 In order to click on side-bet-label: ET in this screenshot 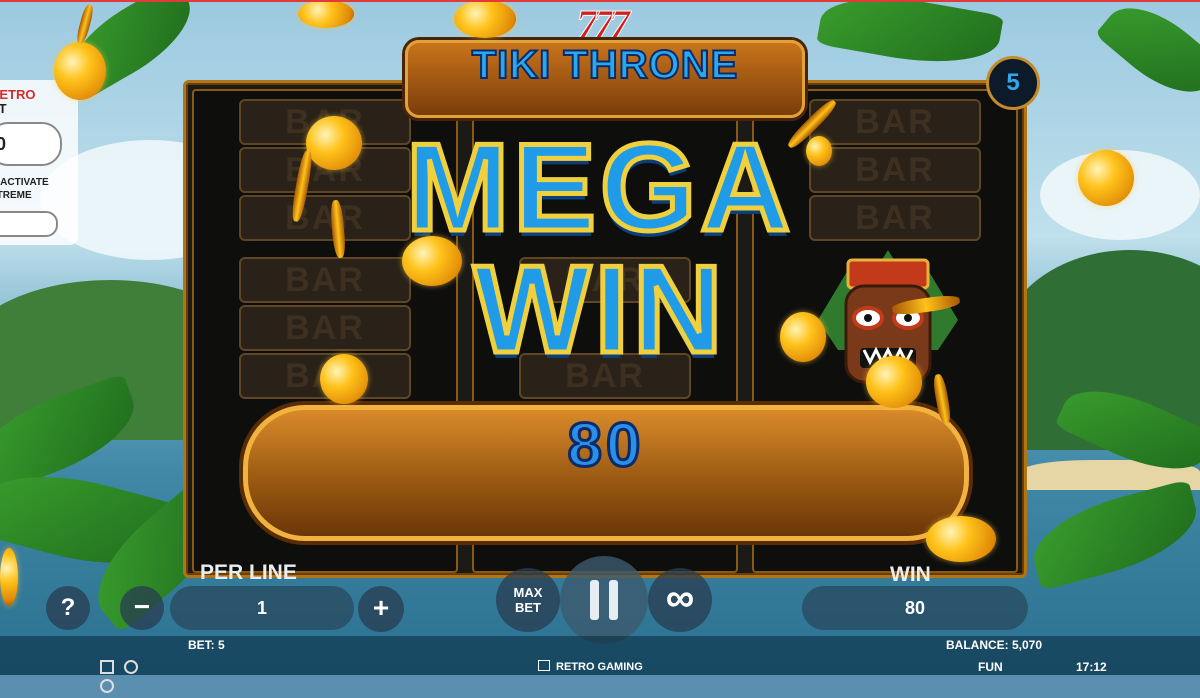, I will do `click(3, 108)`.